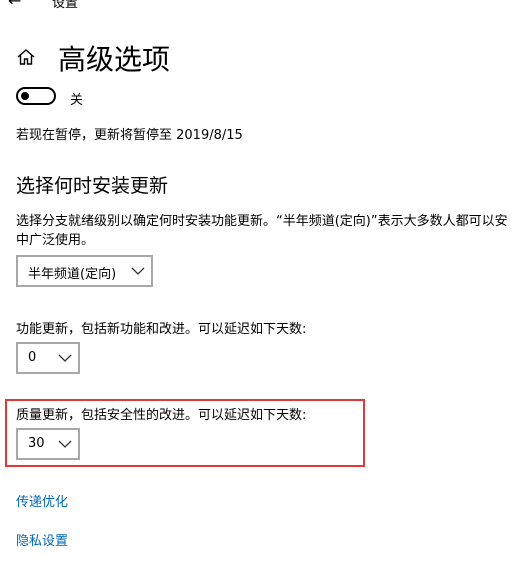  I want to click on home-icon, so click(26, 57).